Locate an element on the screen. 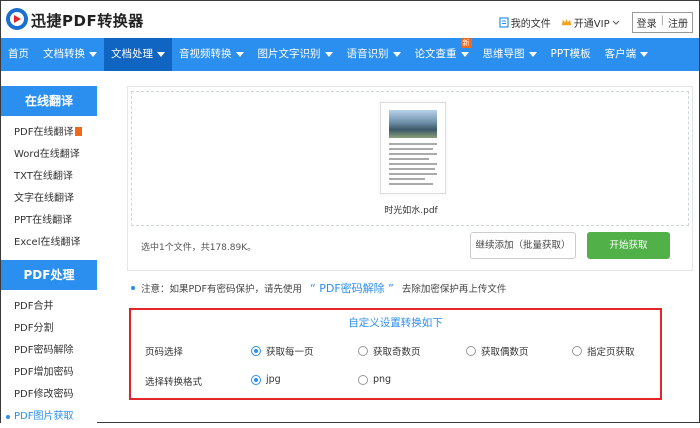  format-option-png: png is located at coordinates (374, 379).